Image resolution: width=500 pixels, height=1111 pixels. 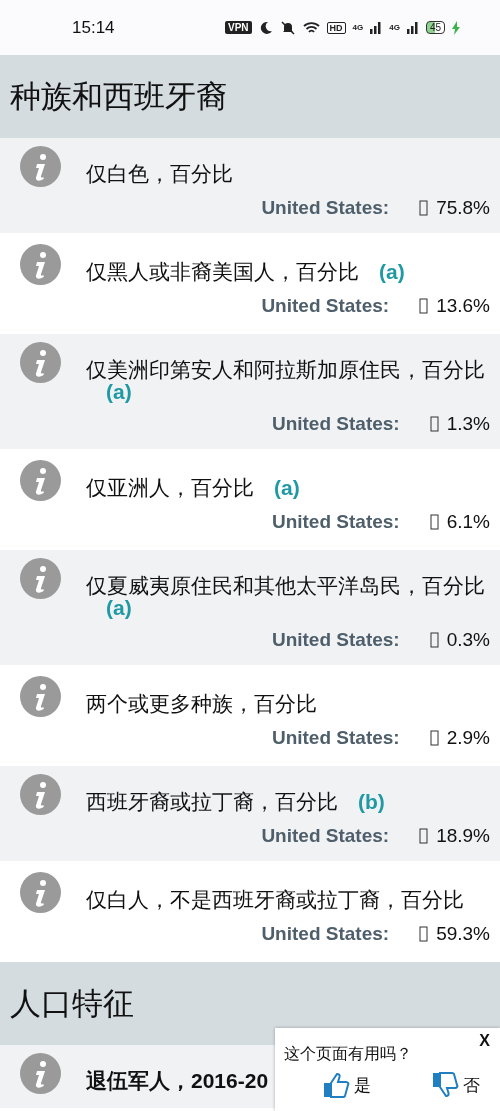 What do you see at coordinates (348, 1054) in the screenshot?
I see `feedback-question: 这个页面有用吗？` at bounding box center [348, 1054].